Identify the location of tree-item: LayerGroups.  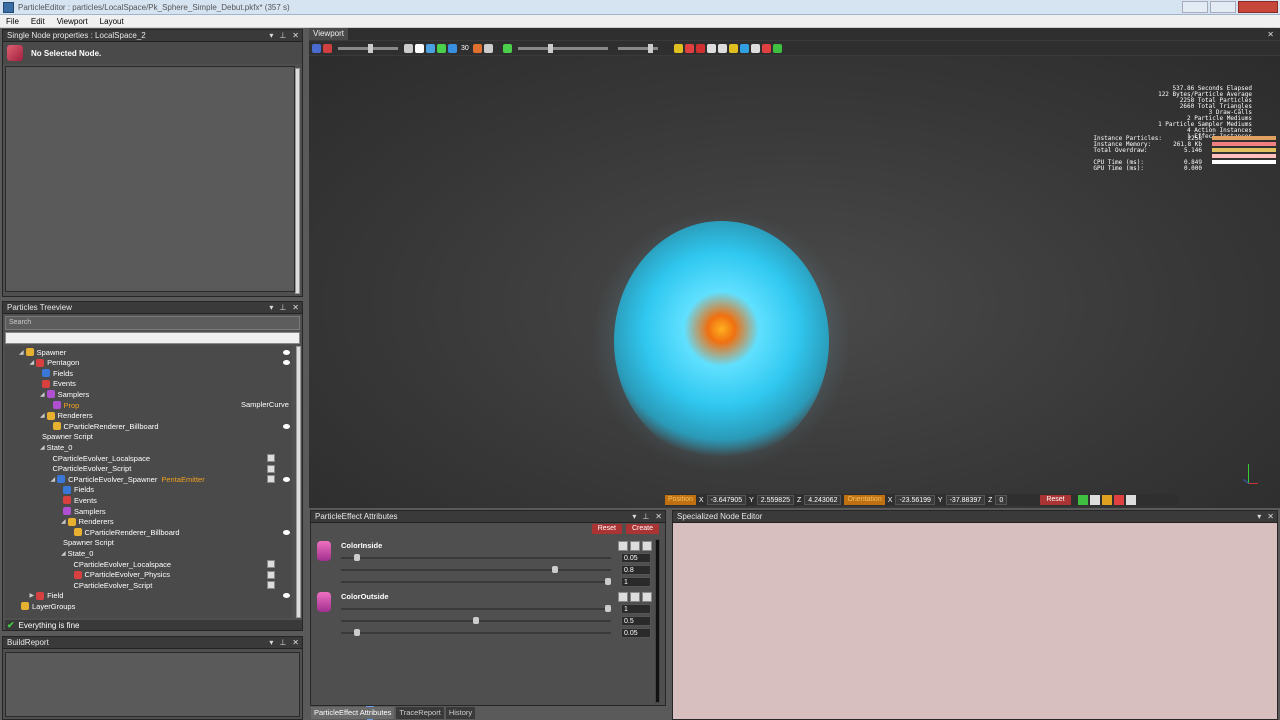
(47, 606).